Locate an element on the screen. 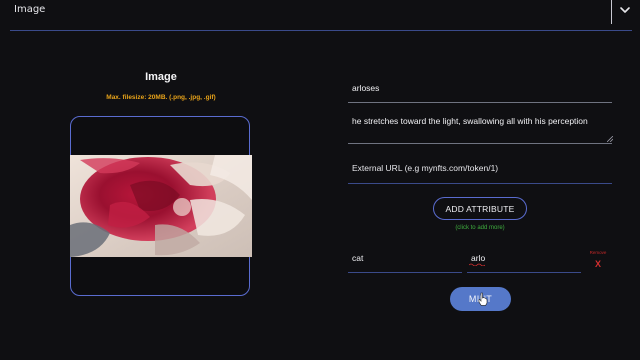 The height and width of the screenshot is (360, 640). remove-attribute-button: X is located at coordinates (598, 264).